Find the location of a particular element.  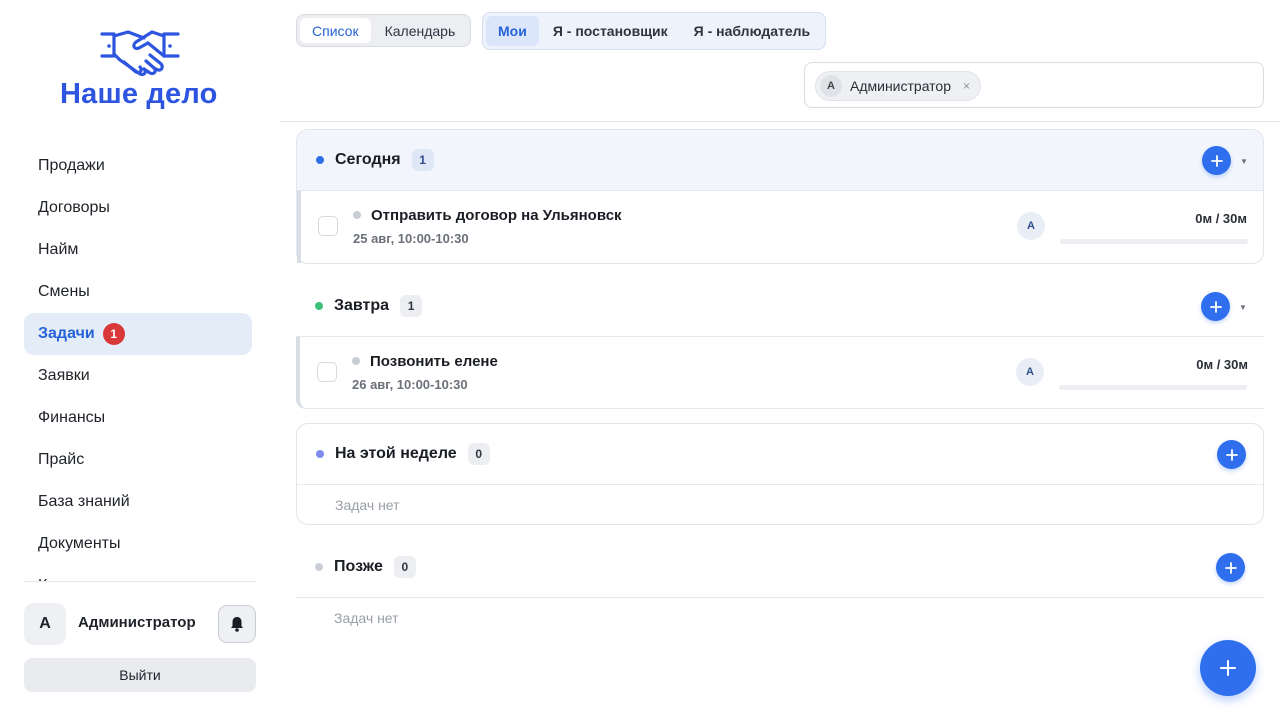

sidebar-item-label: Заявки is located at coordinates (64, 375).